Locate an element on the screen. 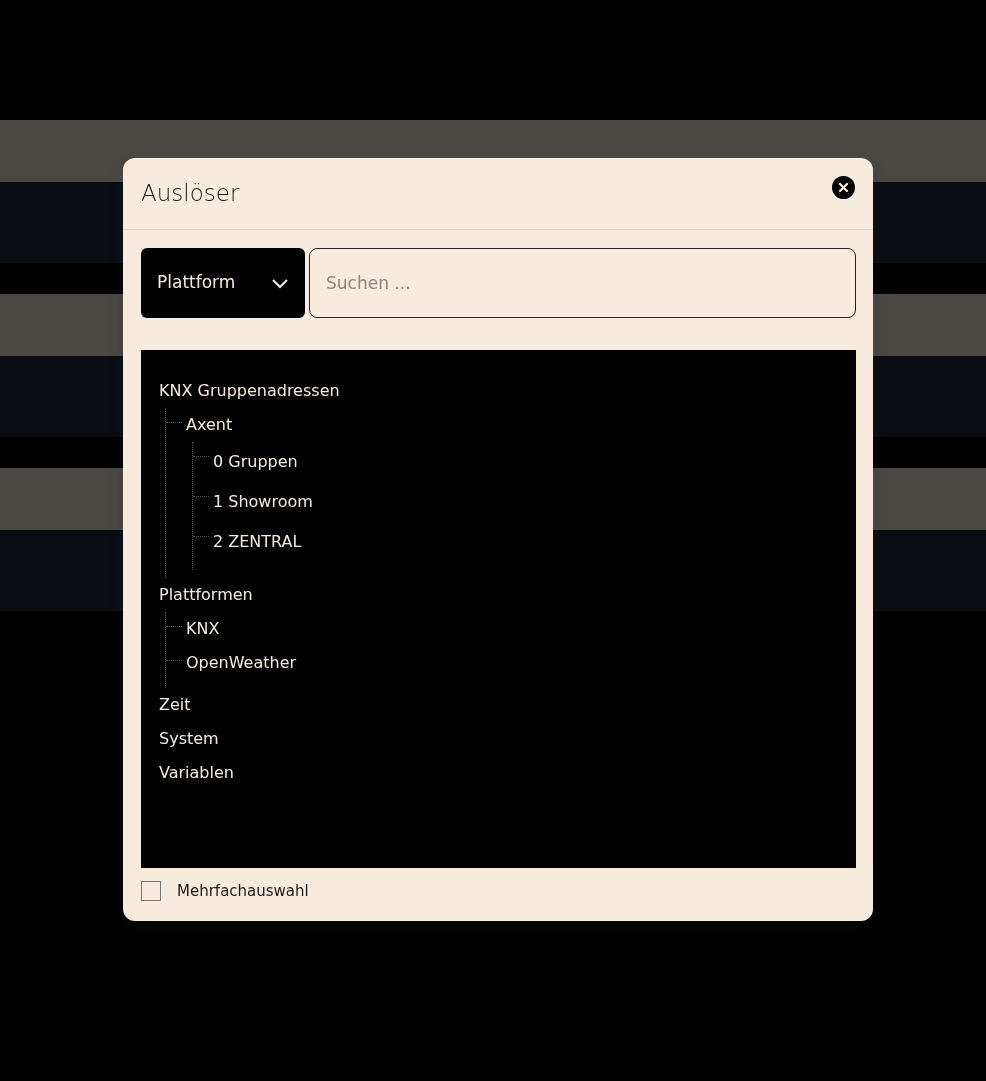  tree-item: KNX Gruppenadressen is located at coordinates (249, 391).